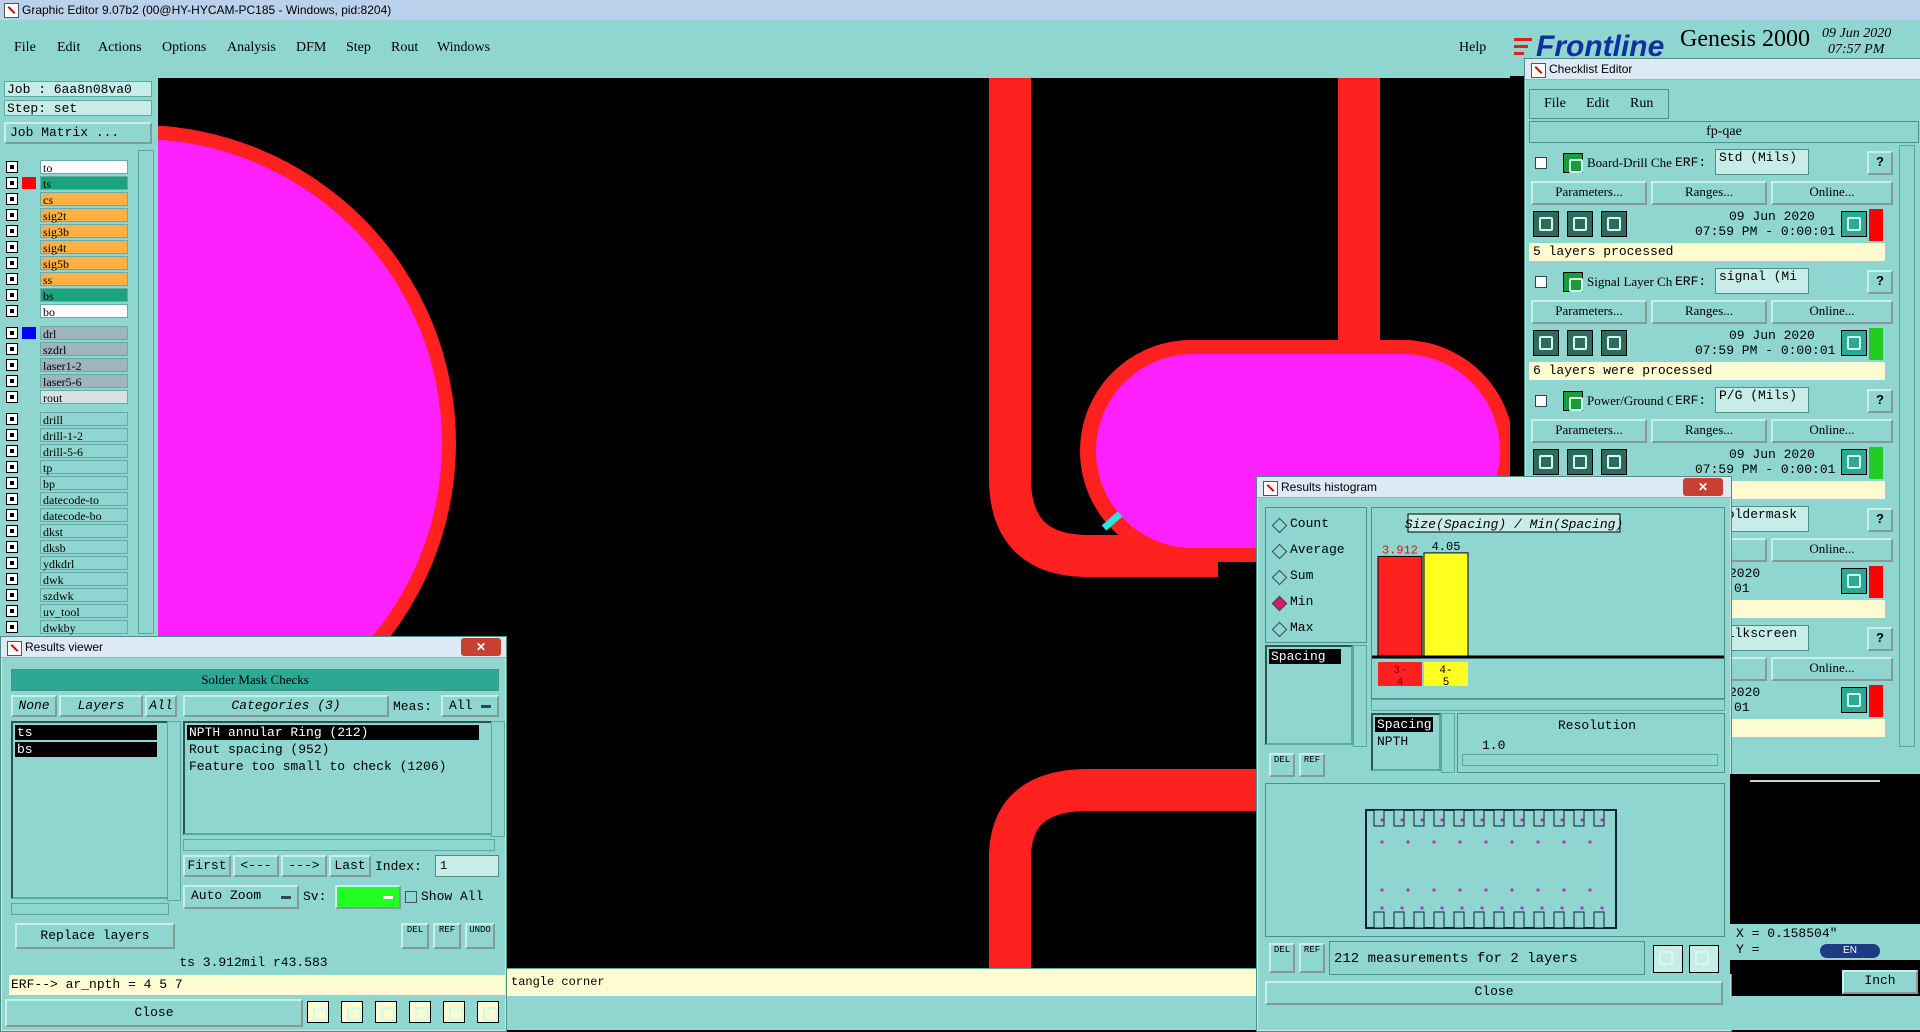 The width and height of the screenshot is (1920, 1032). What do you see at coordinates (339, 845) in the screenshot?
I see `category-list-hscrollbar` at bounding box center [339, 845].